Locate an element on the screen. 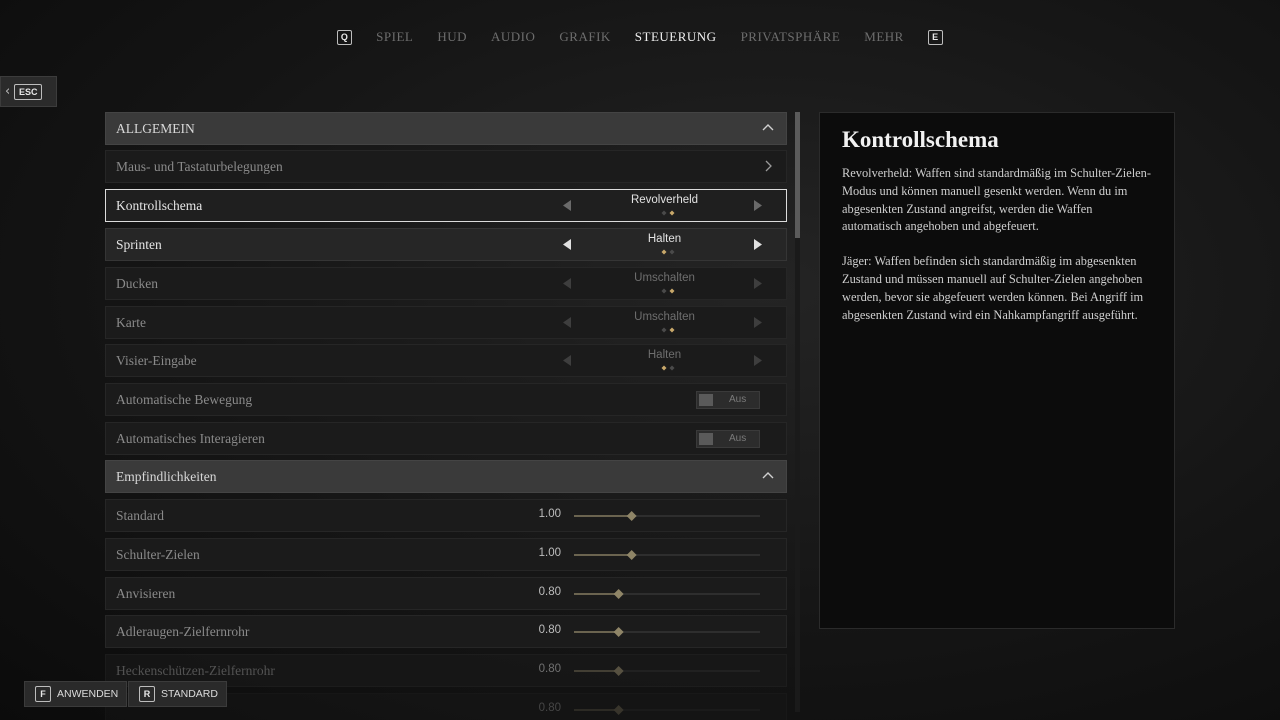  esc-key: ESC is located at coordinates (28, 91).